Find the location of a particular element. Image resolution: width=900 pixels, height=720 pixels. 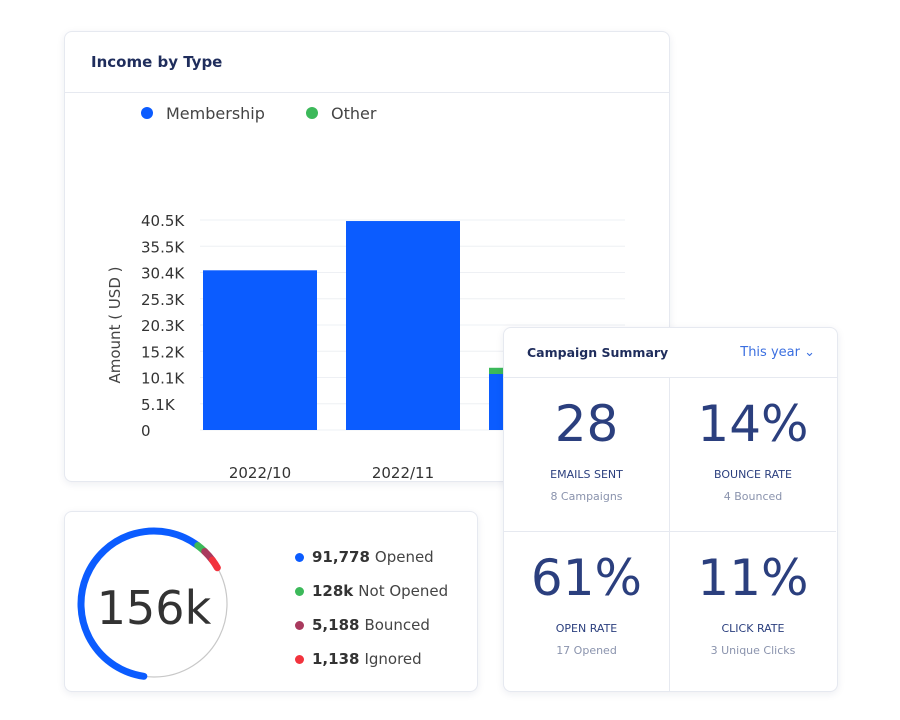

legend-label: Bounced is located at coordinates (397, 625).